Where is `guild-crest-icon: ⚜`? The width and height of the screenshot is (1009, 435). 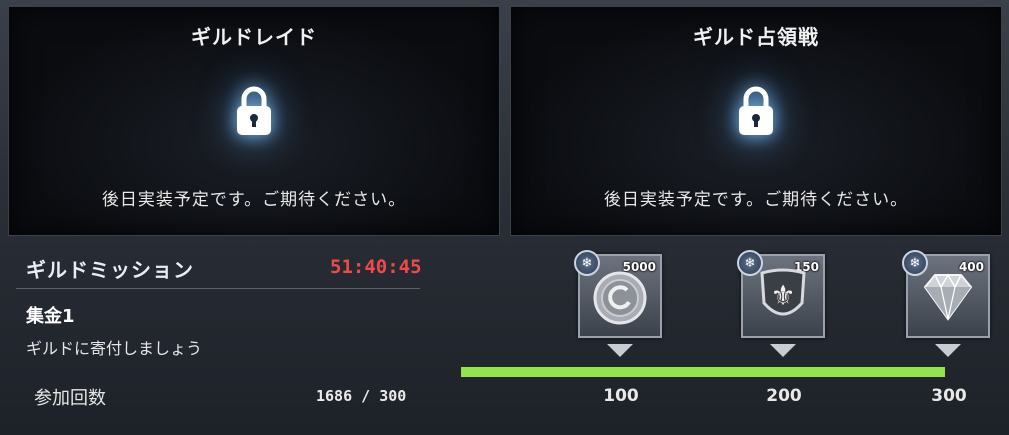 guild-crest-icon: ⚜ is located at coordinates (783, 292).